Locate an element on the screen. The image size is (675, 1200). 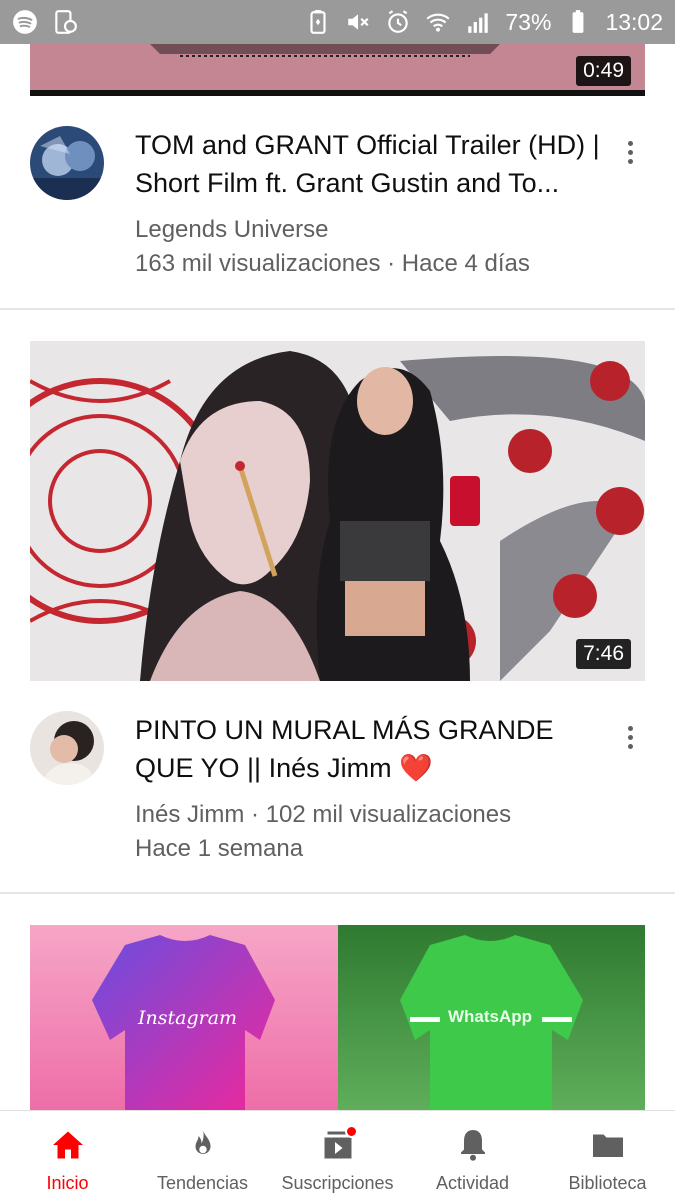
battery-percent: 73% is located at coordinates (528, 21).